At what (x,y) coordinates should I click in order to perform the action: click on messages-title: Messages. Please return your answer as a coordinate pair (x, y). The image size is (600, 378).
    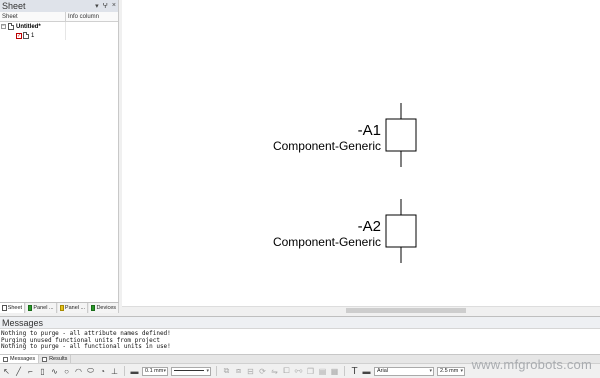
    Looking at the image, I should click on (300, 323).